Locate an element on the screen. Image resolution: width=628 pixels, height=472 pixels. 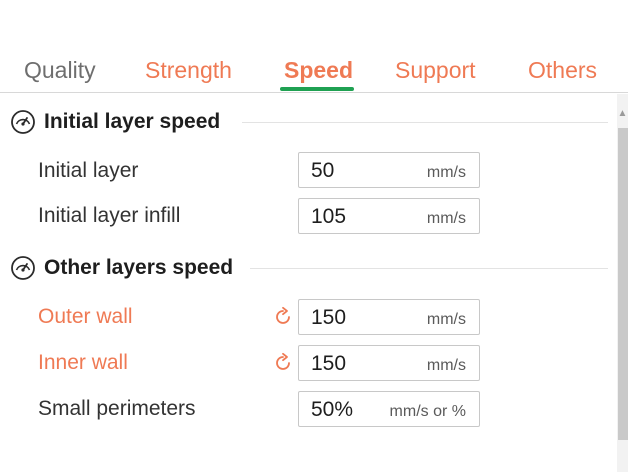
initial-layer-label: Initial layer is located at coordinates (88, 170).